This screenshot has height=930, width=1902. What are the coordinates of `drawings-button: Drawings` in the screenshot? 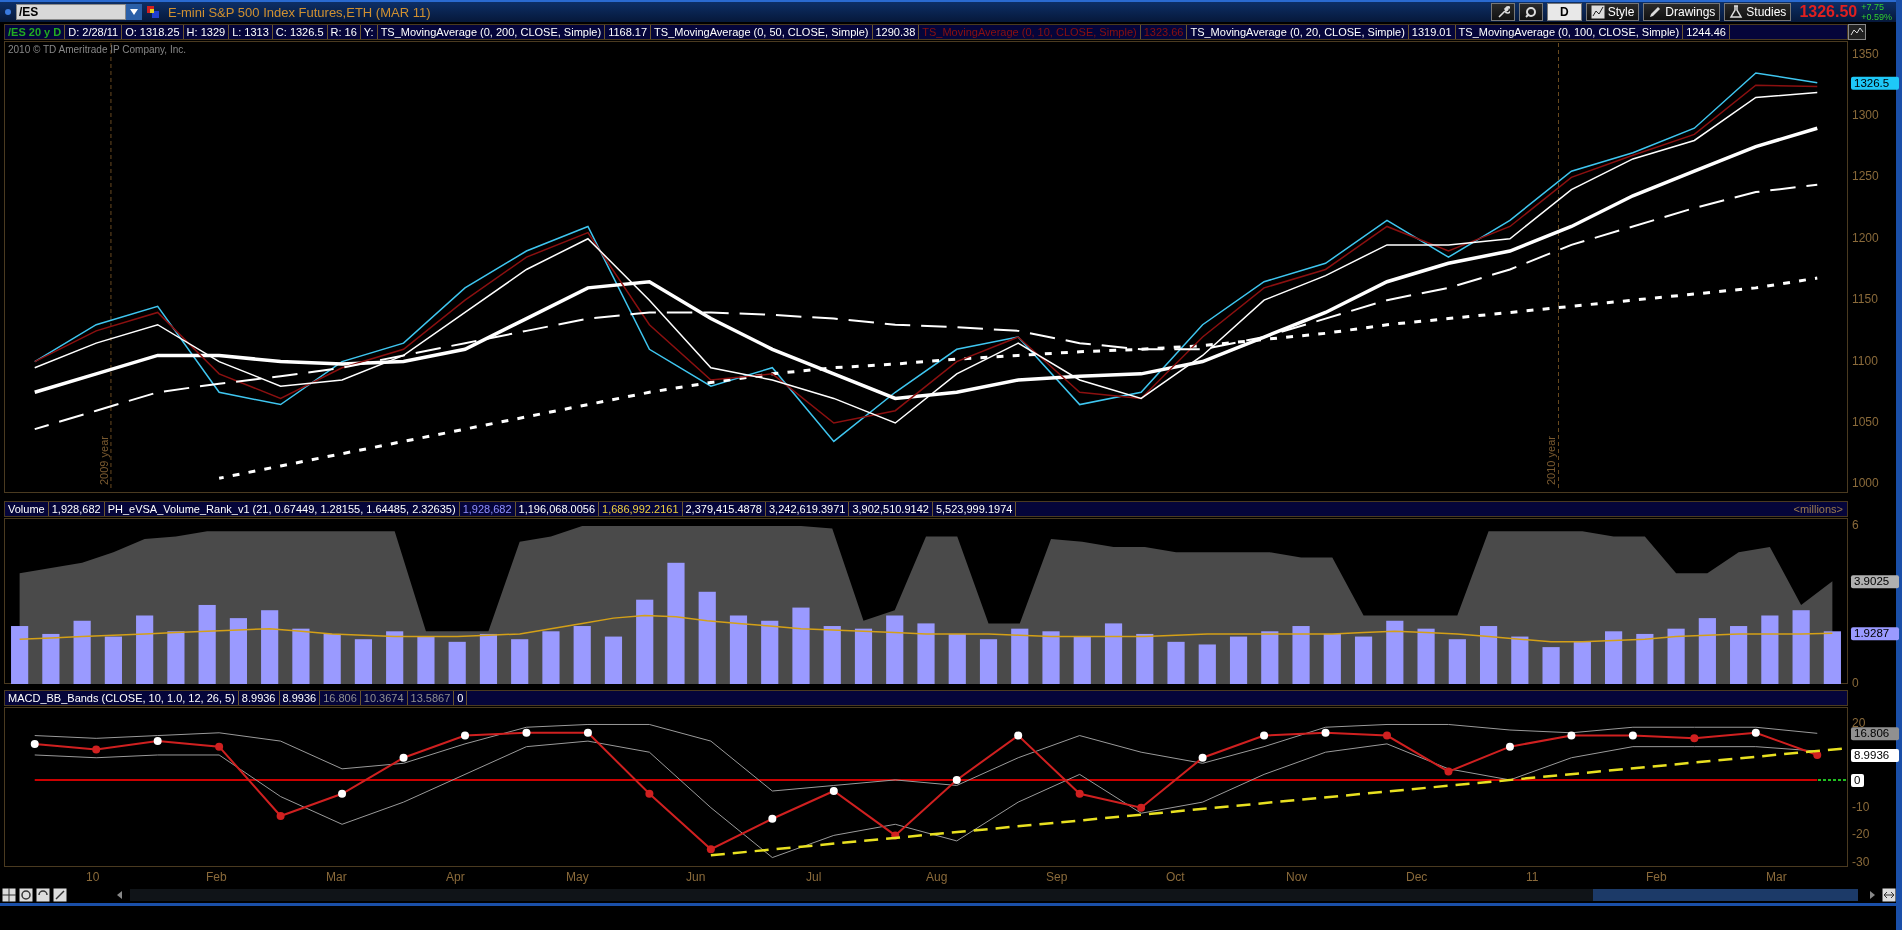 It's located at (1682, 12).